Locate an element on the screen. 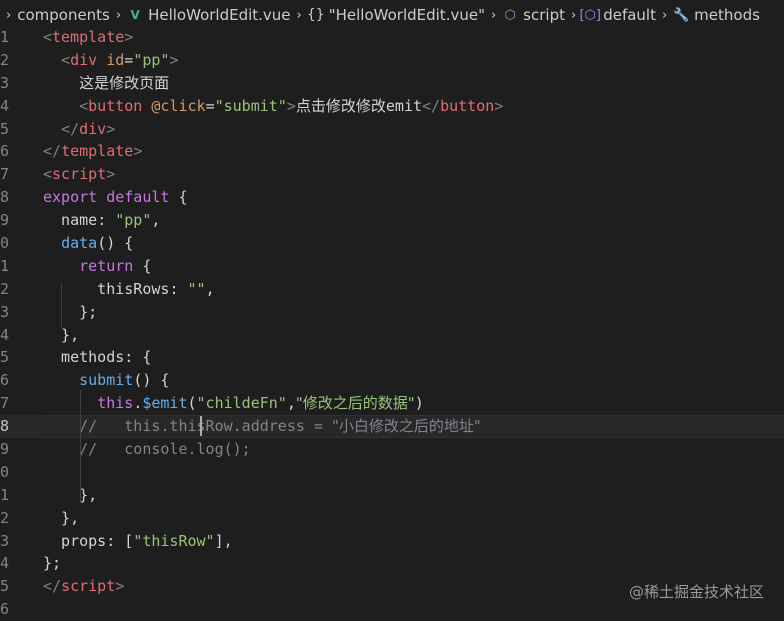  cube-icon: ⬡ is located at coordinates (510, 15).